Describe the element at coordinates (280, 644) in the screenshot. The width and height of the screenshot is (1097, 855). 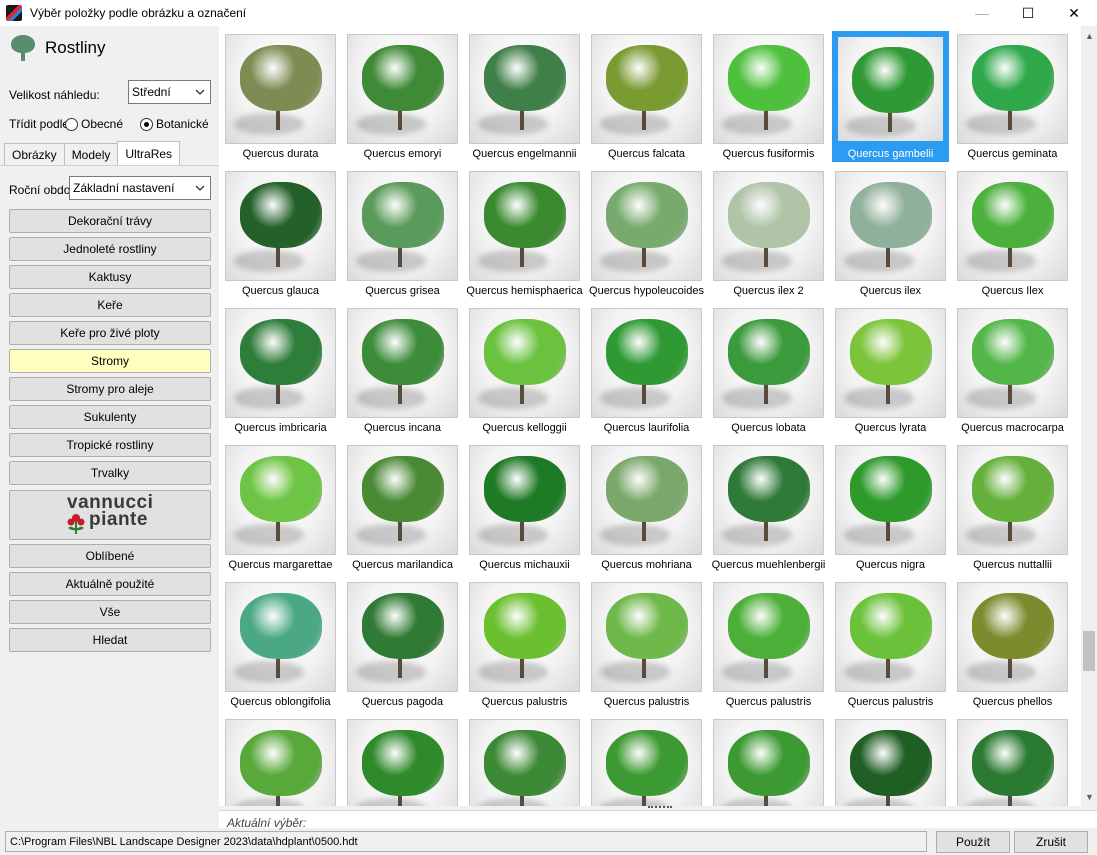
I see `plant-tile: Quercus oblongifolia` at that location.